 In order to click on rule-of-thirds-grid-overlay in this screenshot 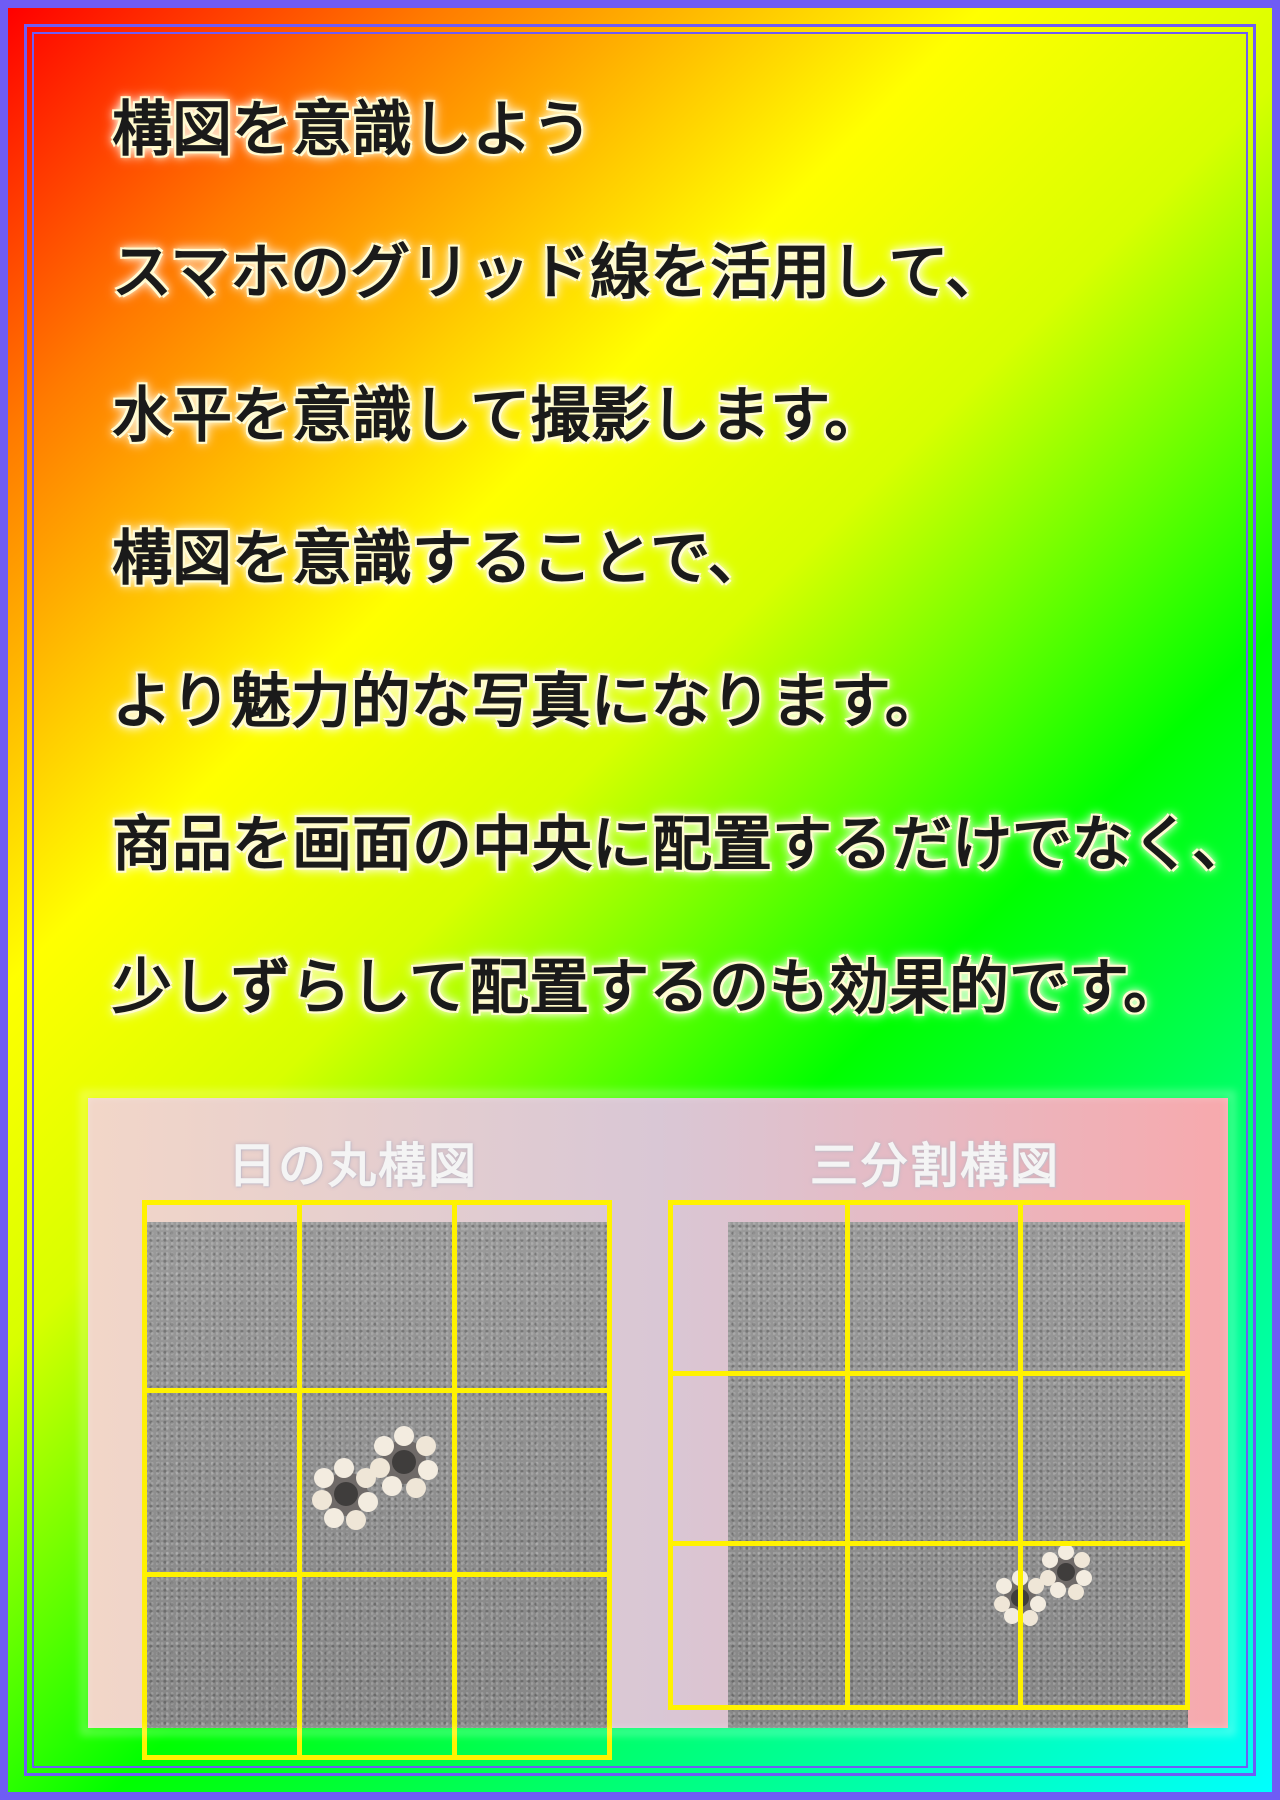, I will do `click(929, 1455)`.